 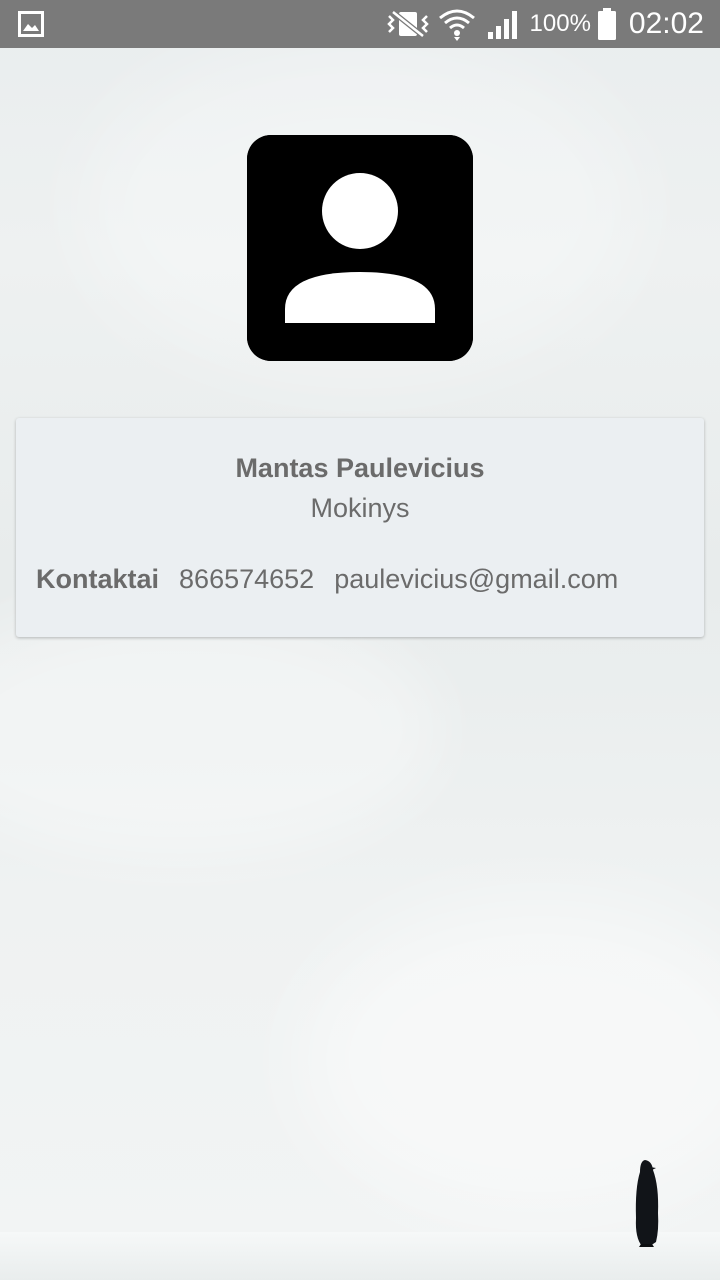 What do you see at coordinates (456, 25) in the screenshot?
I see `wifi-icon` at bounding box center [456, 25].